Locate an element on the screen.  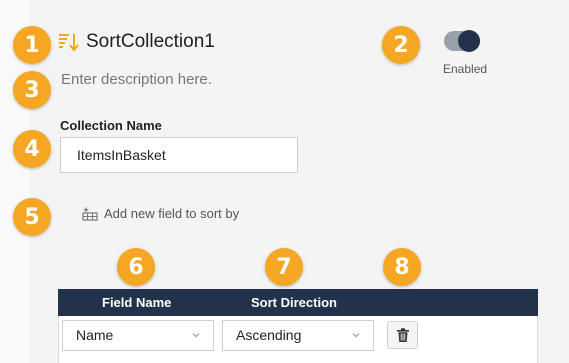
table-row: Name Ascending is located at coordinates (298, 339).